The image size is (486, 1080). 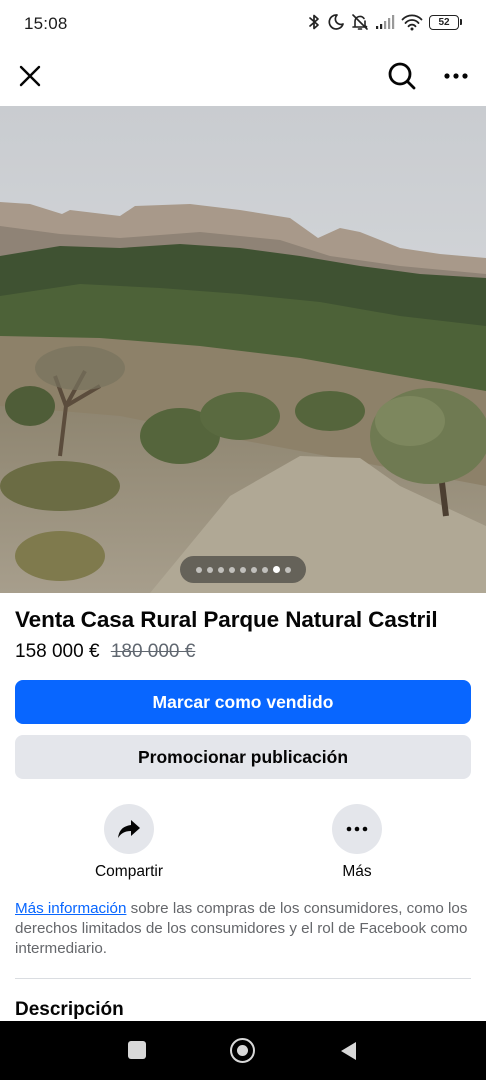 I want to click on more-button, so click(x=357, y=829).